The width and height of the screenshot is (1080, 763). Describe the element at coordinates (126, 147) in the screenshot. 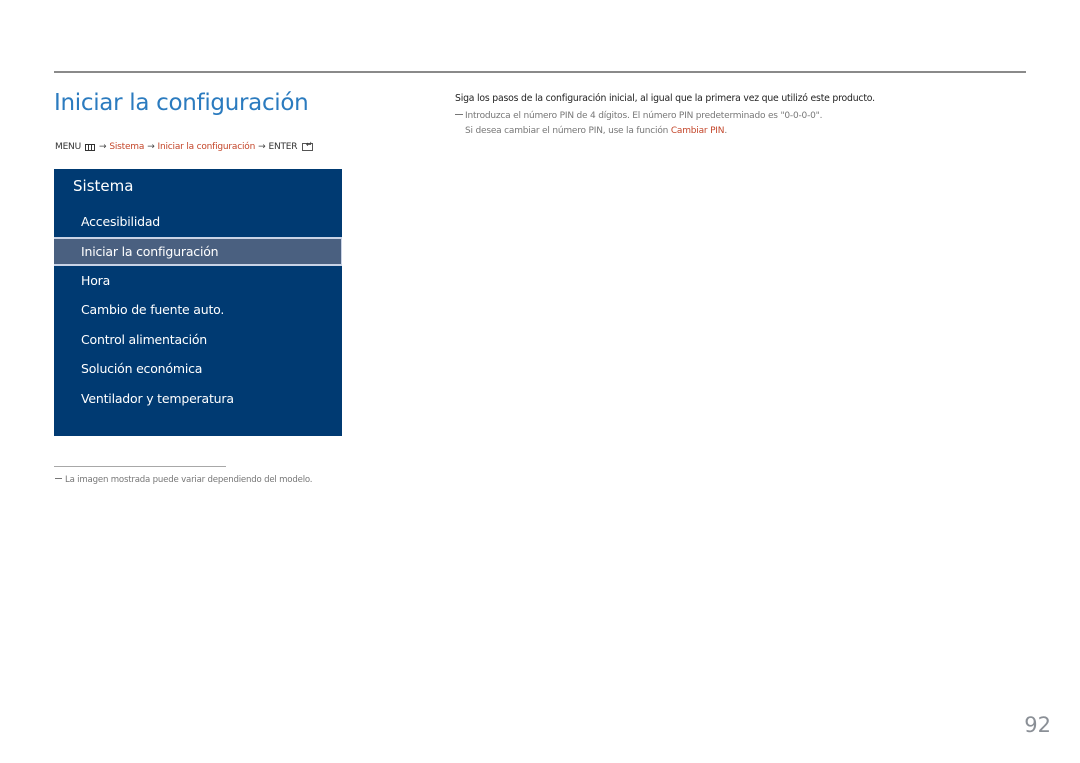

I see `breadcrumb-link-sistema: Sistema` at that location.